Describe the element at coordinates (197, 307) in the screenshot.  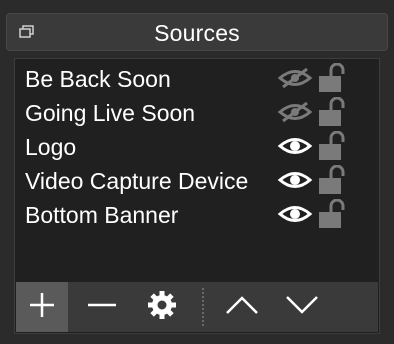
I see `sources-toolbar` at that location.